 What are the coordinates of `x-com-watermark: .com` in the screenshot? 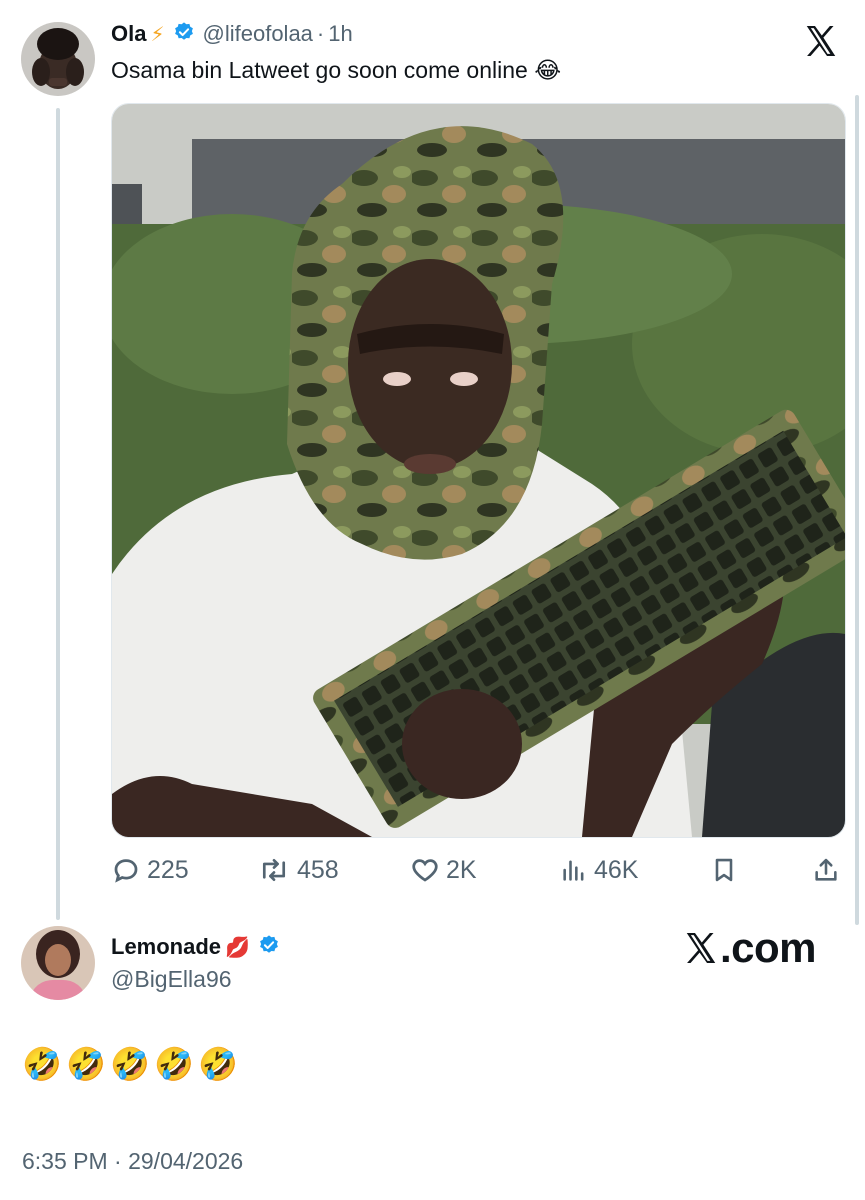 It's located at (749, 948).